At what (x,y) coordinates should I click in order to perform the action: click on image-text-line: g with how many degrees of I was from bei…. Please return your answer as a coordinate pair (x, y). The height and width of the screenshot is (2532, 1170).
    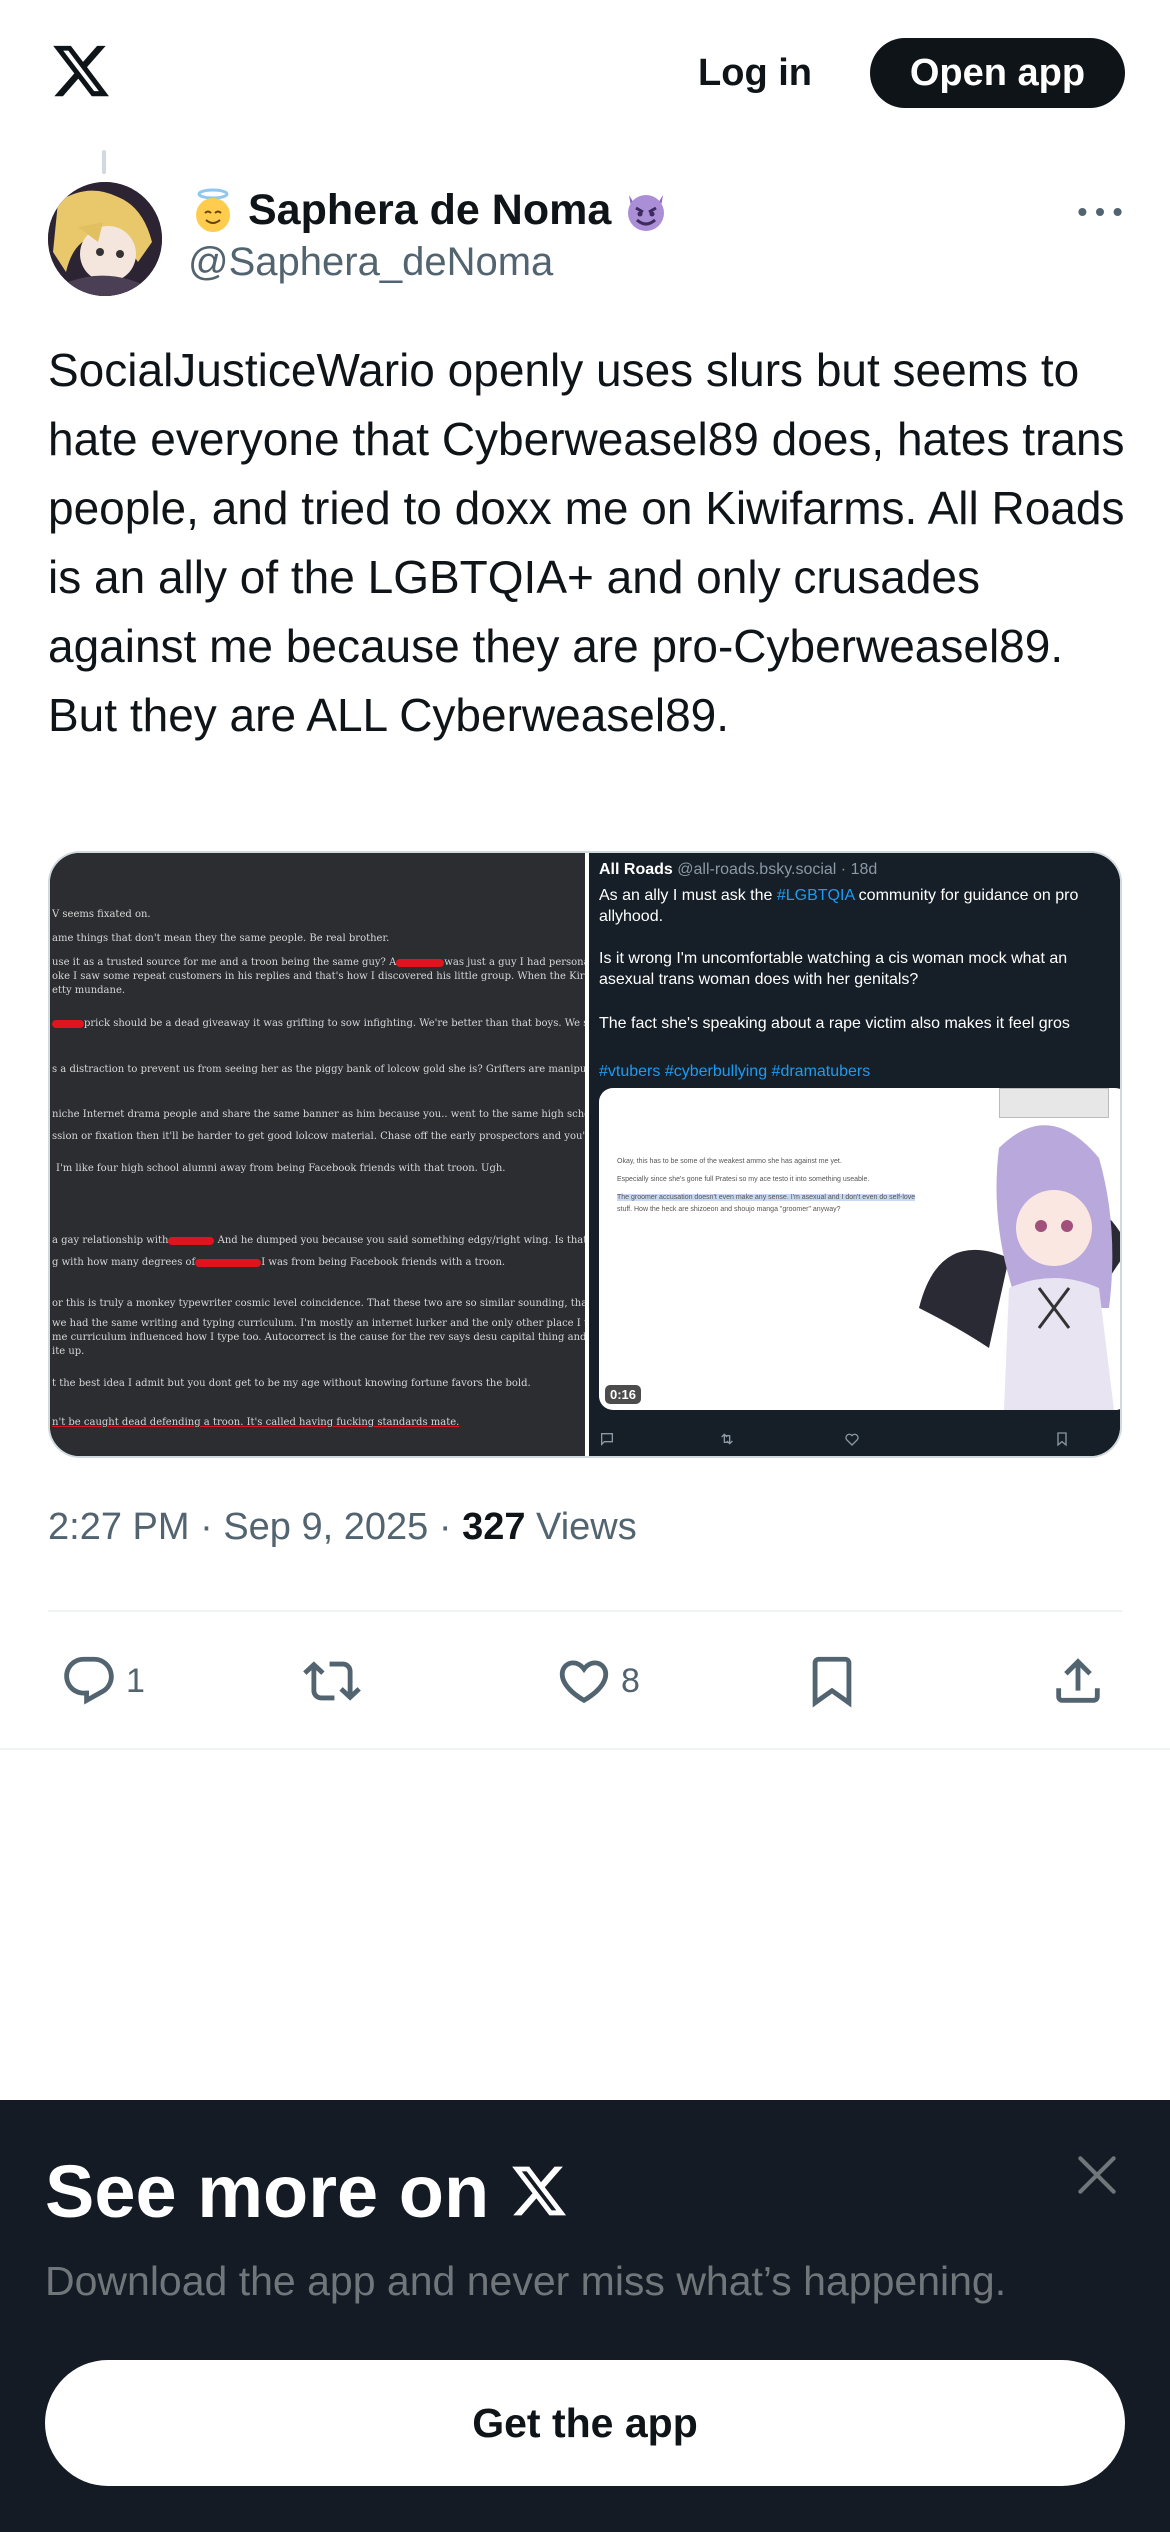
    Looking at the image, I should click on (279, 1262).